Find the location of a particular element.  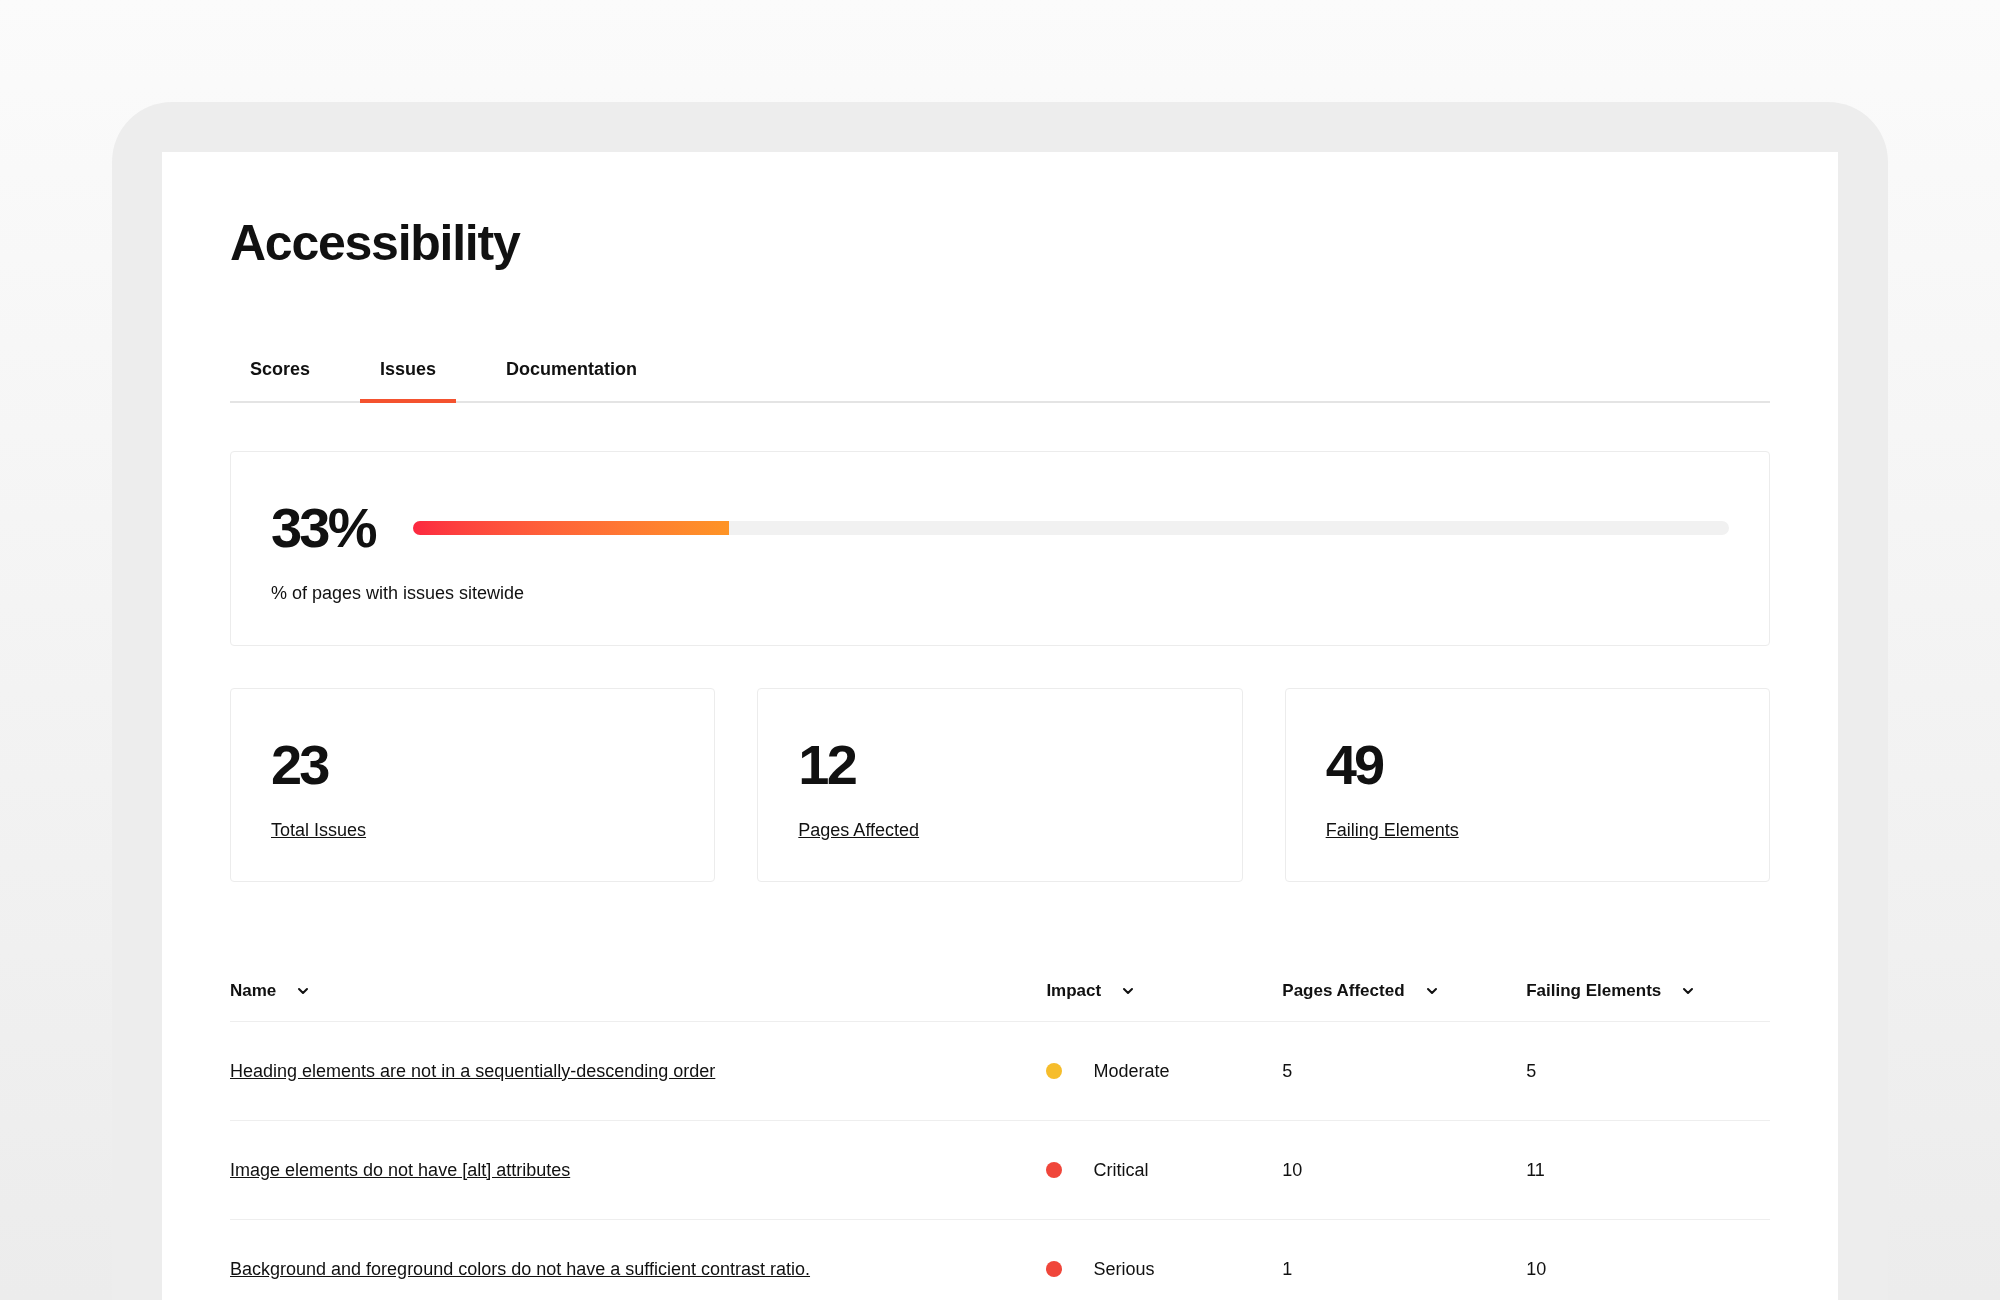

stat-value: 49 is located at coordinates (1354, 765).